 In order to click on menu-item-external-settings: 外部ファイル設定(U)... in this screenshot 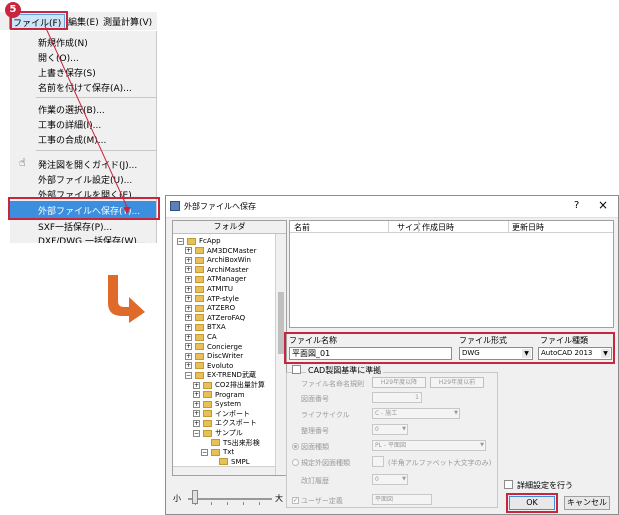, I will do `click(85, 179)`.